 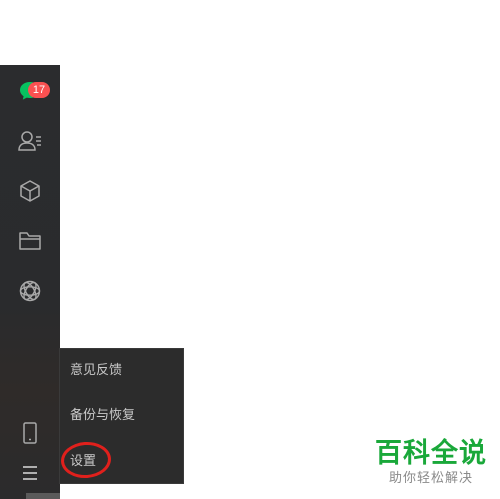 I want to click on sidebar-item-menu, so click(x=30, y=473).